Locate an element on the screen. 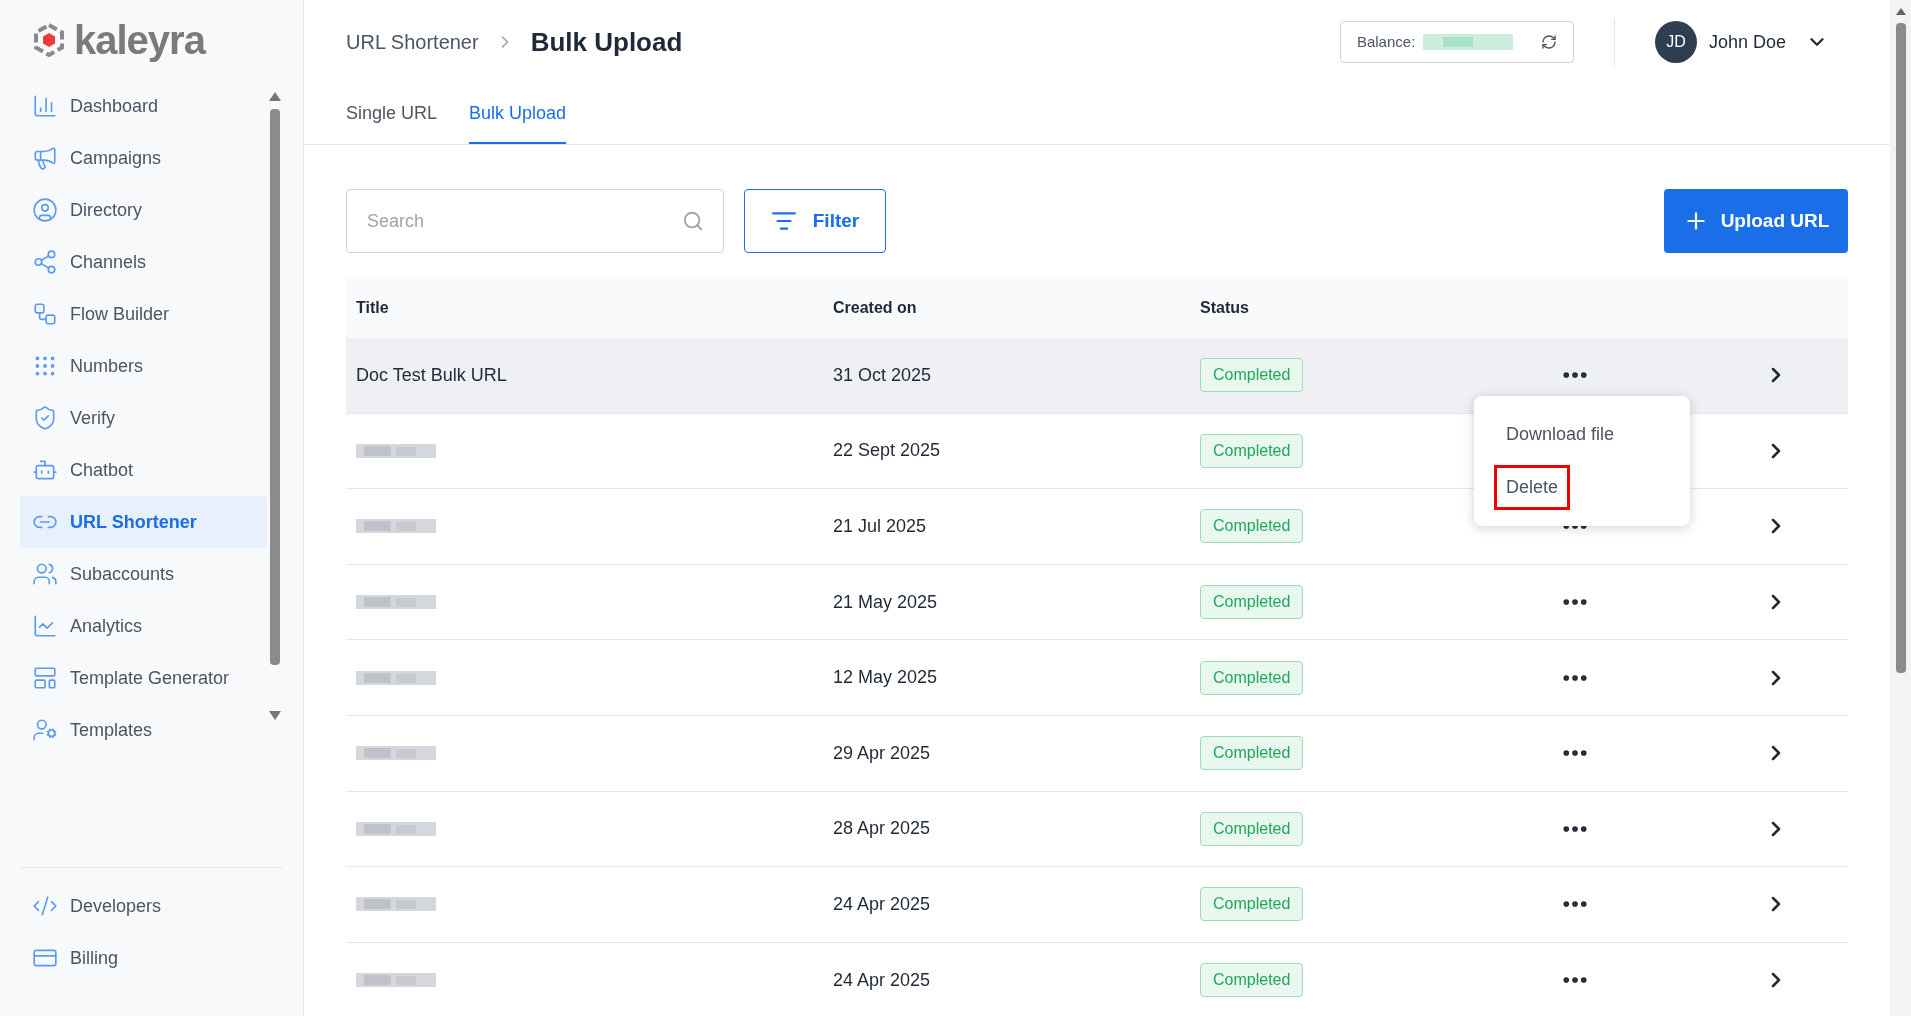 This screenshot has height=1016, width=1911. tab: Bulk Upload is located at coordinates (518, 114).